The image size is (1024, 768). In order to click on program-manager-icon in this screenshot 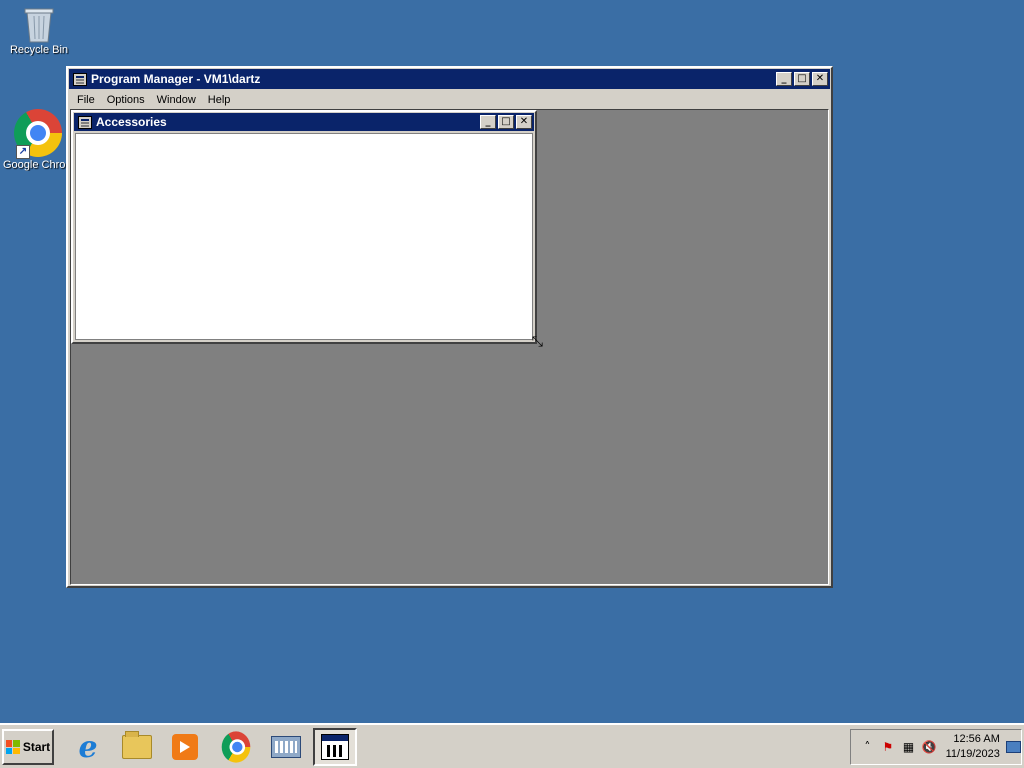, I will do `click(335, 747)`.